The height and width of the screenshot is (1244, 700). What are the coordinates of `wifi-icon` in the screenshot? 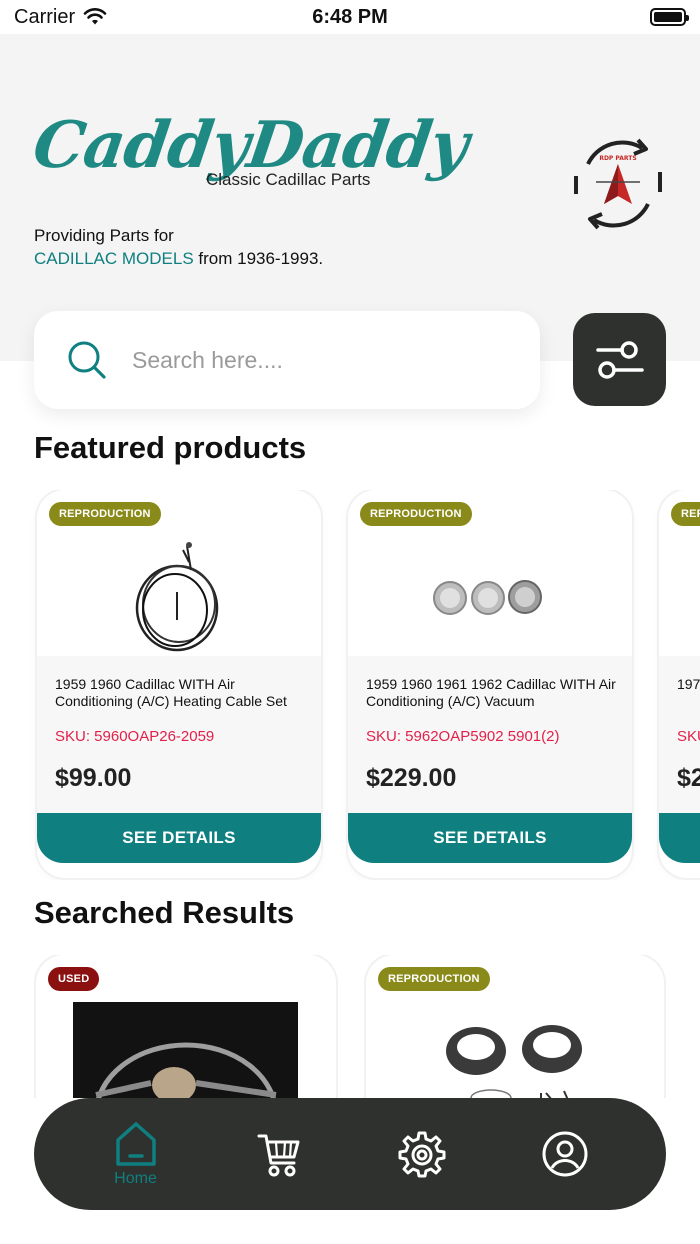 It's located at (95, 16).